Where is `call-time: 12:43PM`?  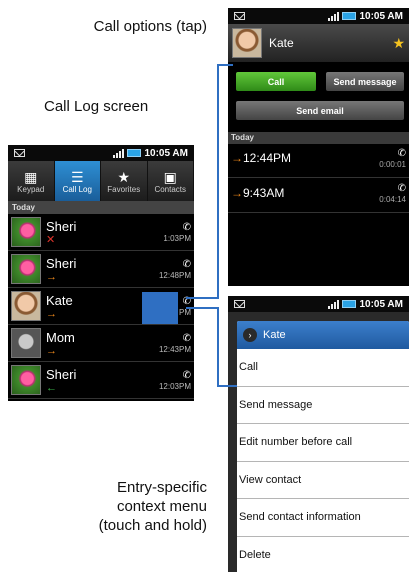 call-time: 12:43PM is located at coordinates (174, 349).